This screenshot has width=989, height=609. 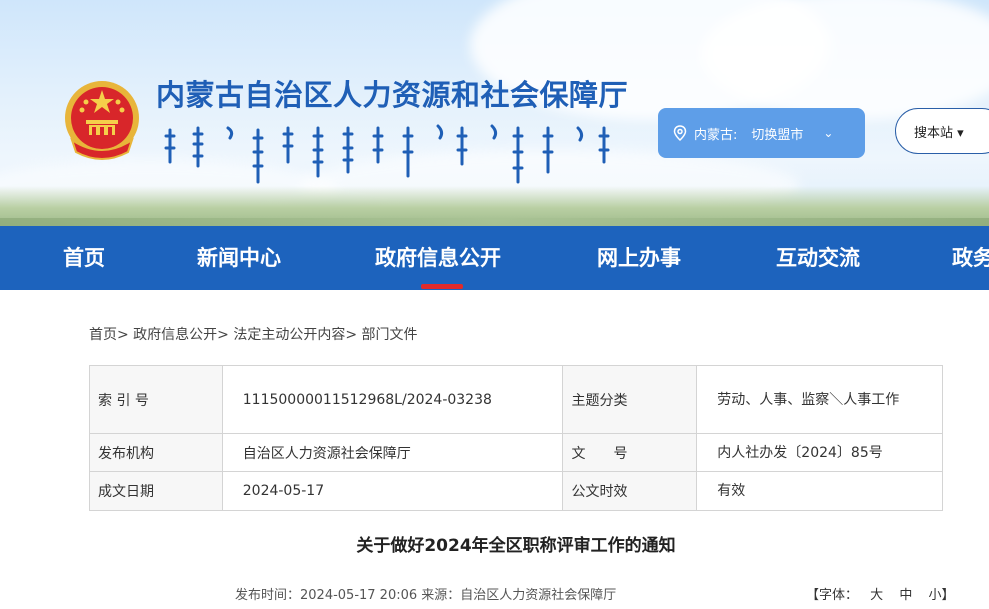 What do you see at coordinates (102, 121) in the screenshot?
I see `national-emblem-icon` at bounding box center [102, 121].